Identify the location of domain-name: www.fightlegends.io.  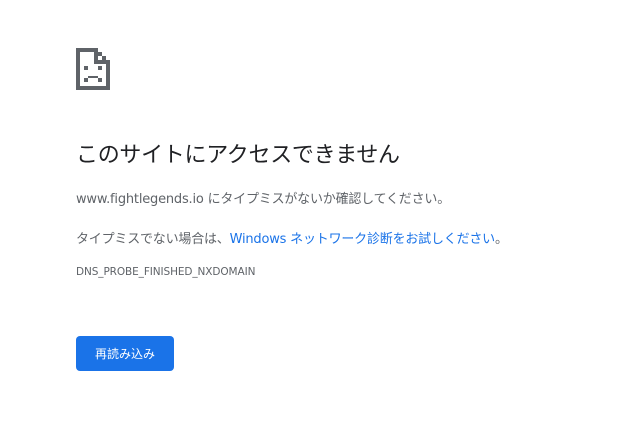
(140, 199).